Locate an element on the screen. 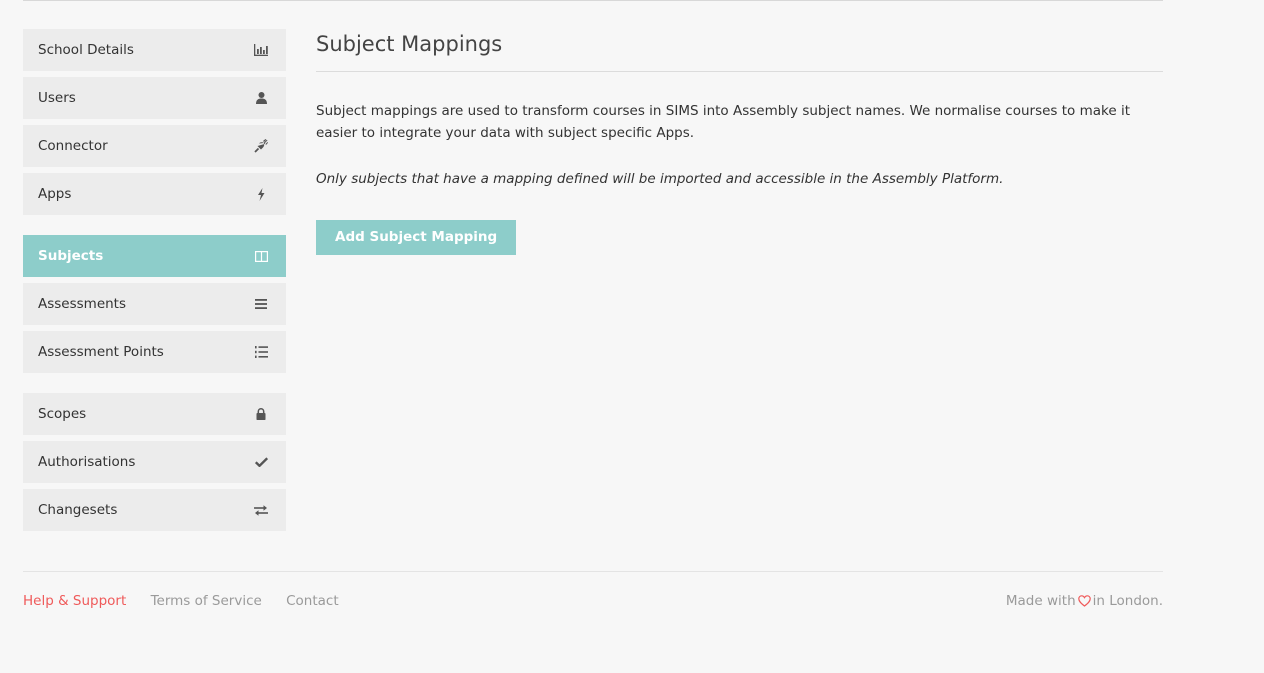  nav-group-school: School Details Users Connector Apps is located at coordinates (154, 122).